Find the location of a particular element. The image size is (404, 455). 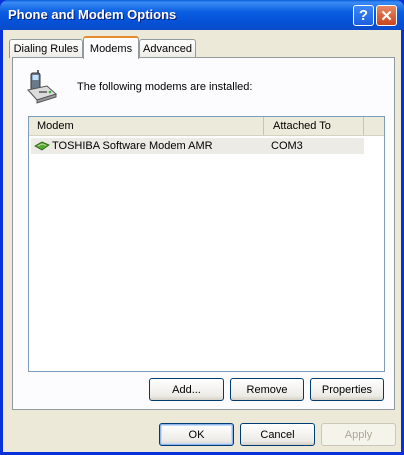

help-icon: ? is located at coordinates (363, 15).